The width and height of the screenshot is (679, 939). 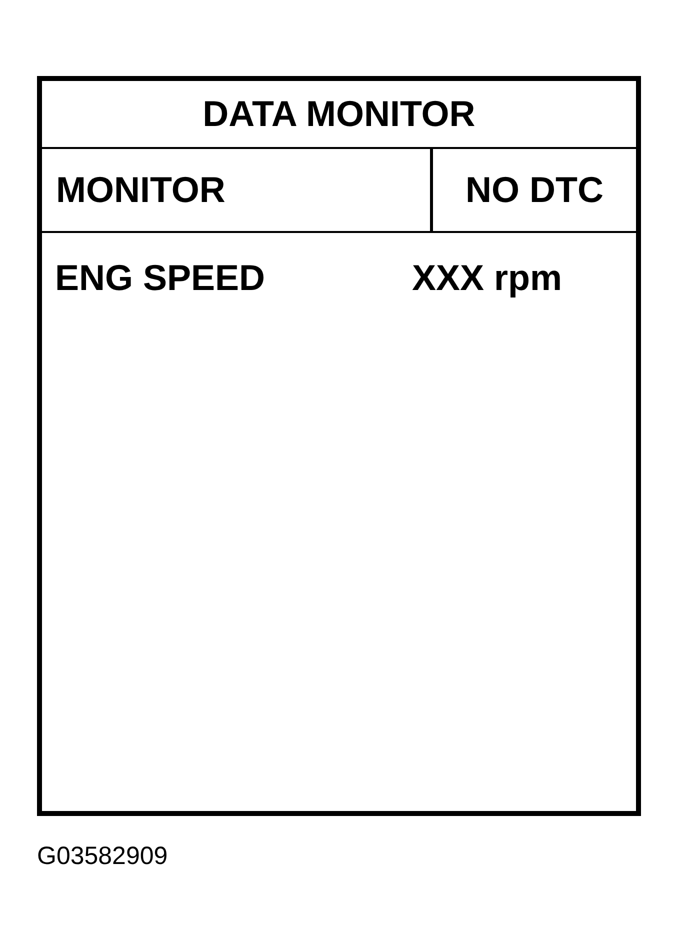 I want to click on status-label: NO DTC, so click(x=535, y=190).